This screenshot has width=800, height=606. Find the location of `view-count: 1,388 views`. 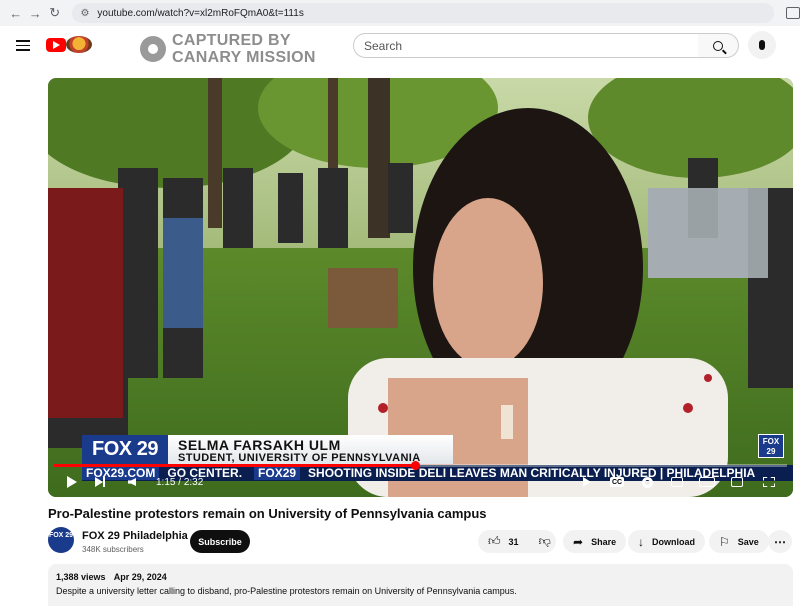

view-count: 1,388 views is located at coordinates (81, 577).